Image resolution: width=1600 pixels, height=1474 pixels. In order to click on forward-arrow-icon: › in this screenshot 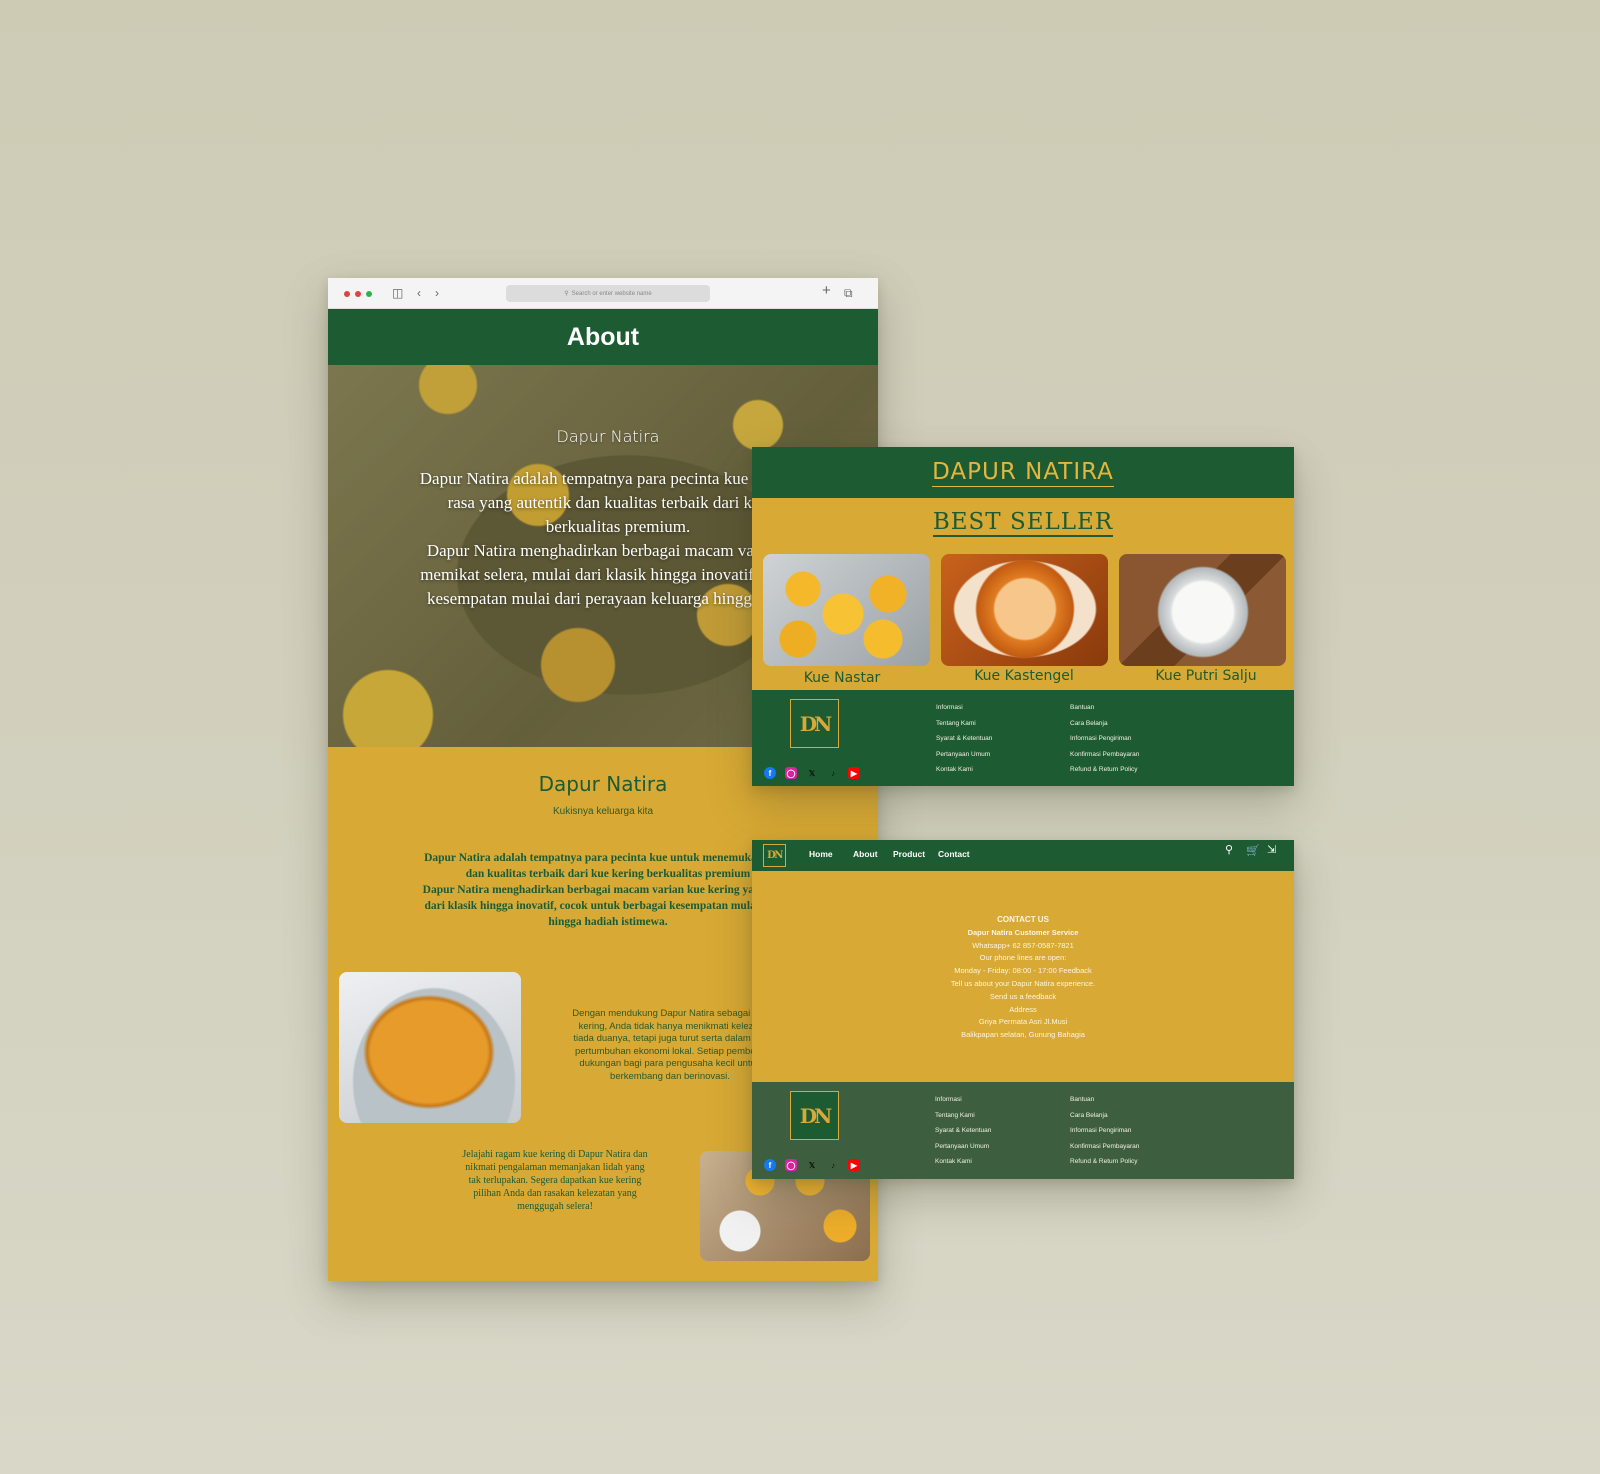, I will do `click(437, 293)`.